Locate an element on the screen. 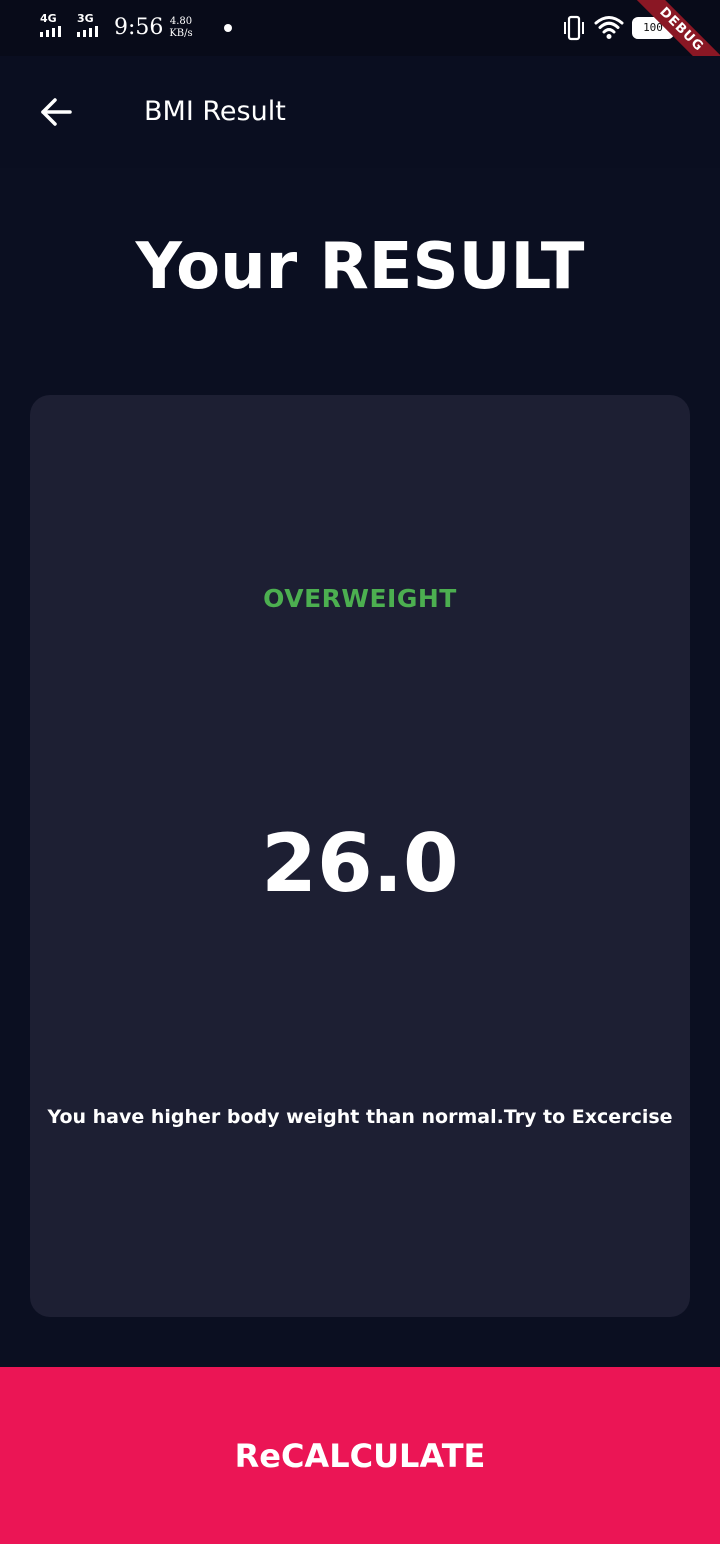  bmi-value: 26.0 is located at coordinates (360, 863).